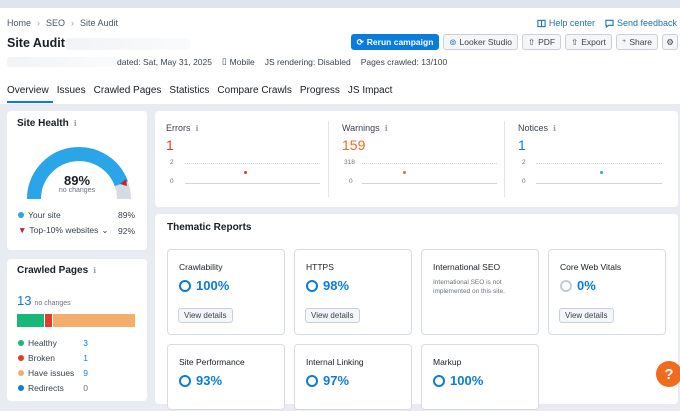  Describe the element at coordinates (395, 42) in the screenshot. I see `rerun-campaign-button: ⟳ Rerun campaign` at that location.